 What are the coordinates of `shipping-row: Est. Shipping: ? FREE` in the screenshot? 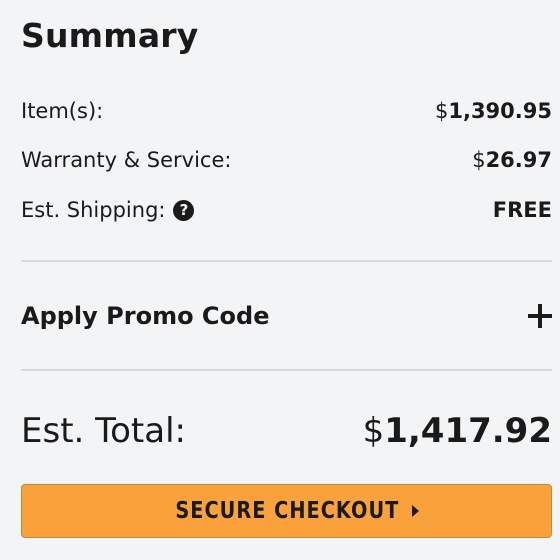 It's located at (286, 210).